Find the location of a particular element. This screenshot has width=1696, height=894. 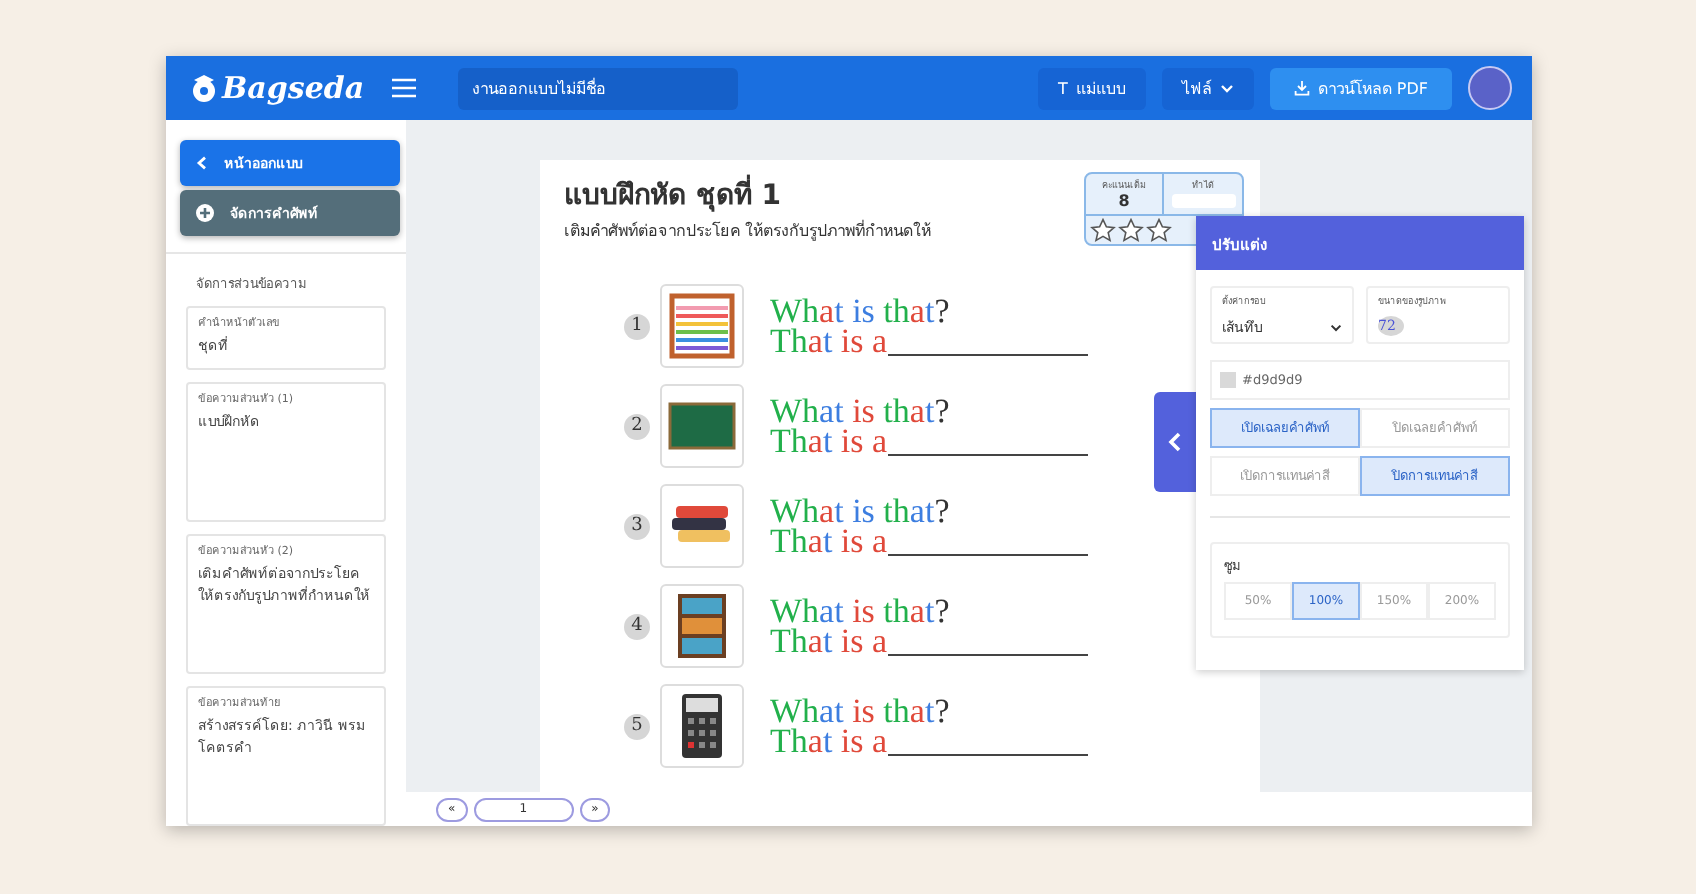

worksheet-instruction: เติมคำศัพท์ต่อจากประโยค ให้ตรงกับรูปภาพที่กำหนดให้ is located at coordinates (748, 231).